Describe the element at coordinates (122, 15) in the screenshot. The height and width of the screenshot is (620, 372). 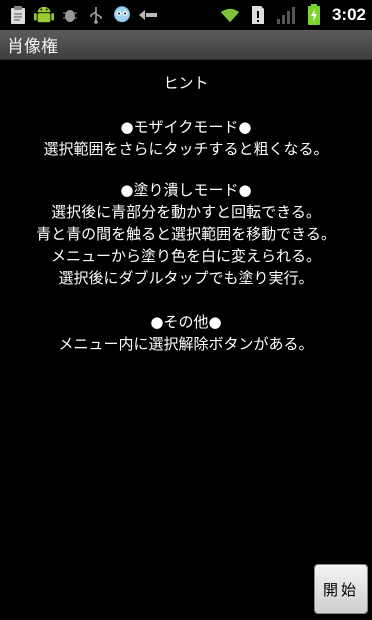
I see `chat-bubble-icon` at that location.